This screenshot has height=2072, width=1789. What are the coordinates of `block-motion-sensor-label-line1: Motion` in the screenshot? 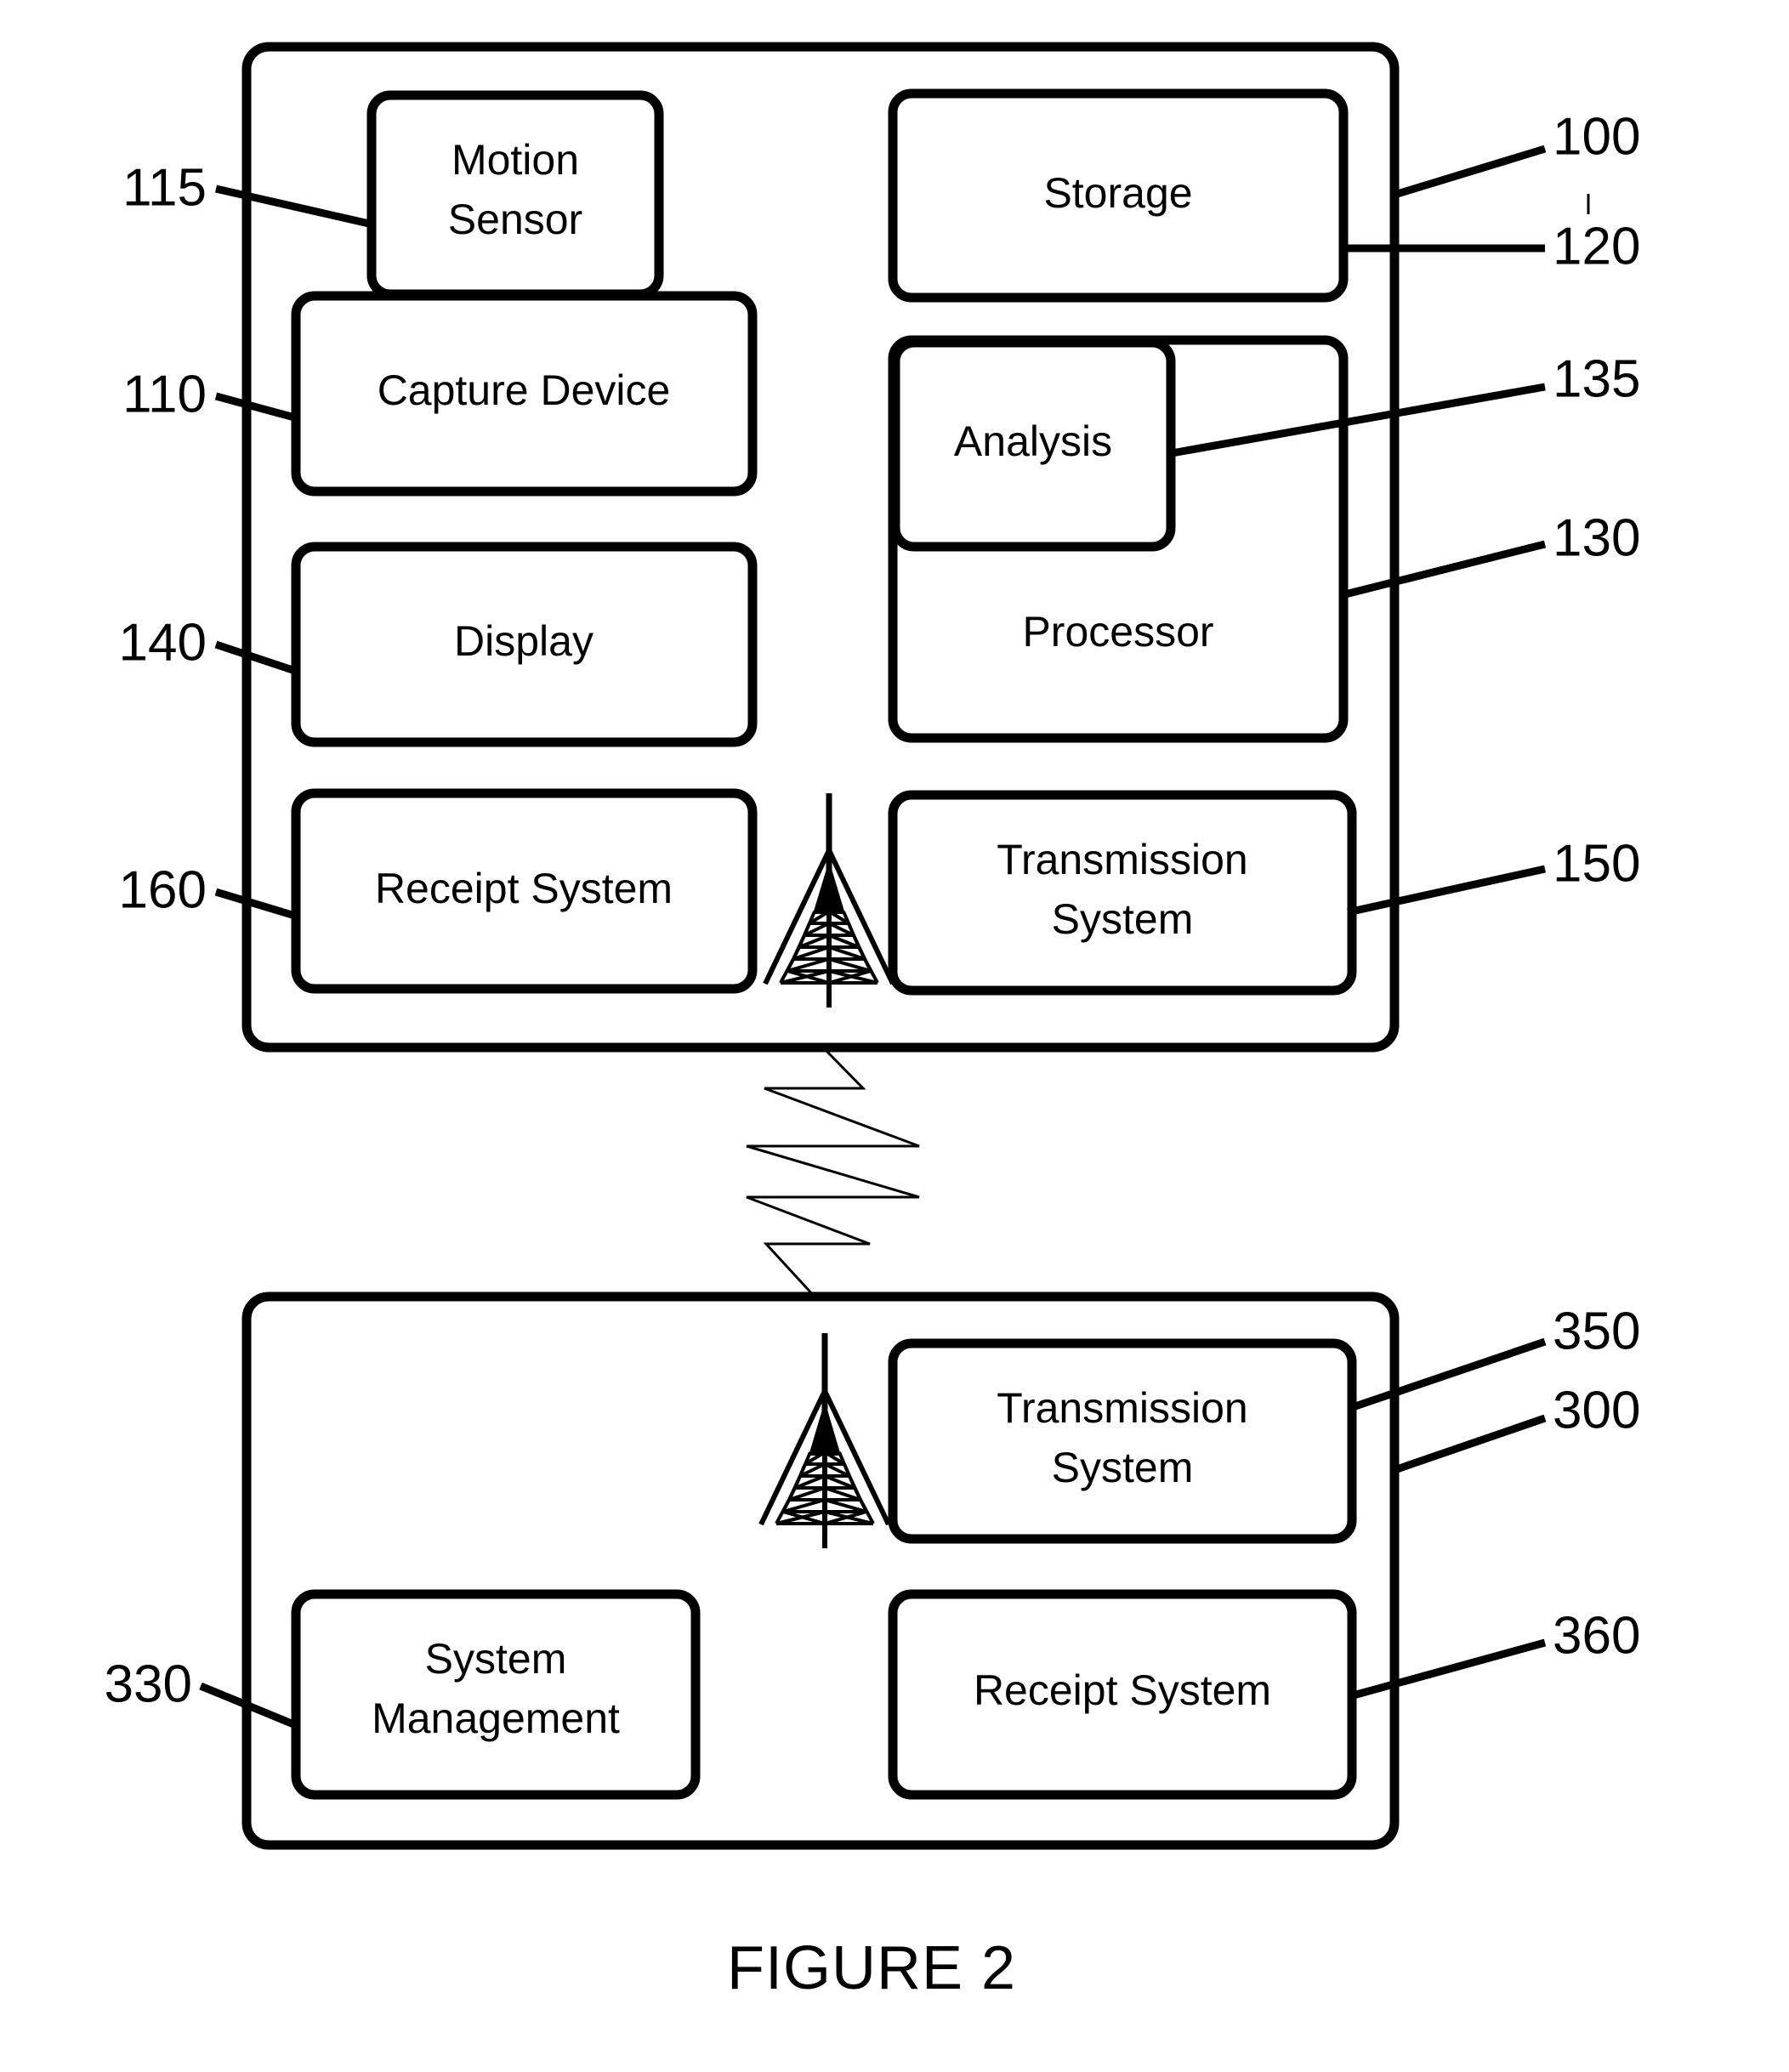 It's located at (515, 160).